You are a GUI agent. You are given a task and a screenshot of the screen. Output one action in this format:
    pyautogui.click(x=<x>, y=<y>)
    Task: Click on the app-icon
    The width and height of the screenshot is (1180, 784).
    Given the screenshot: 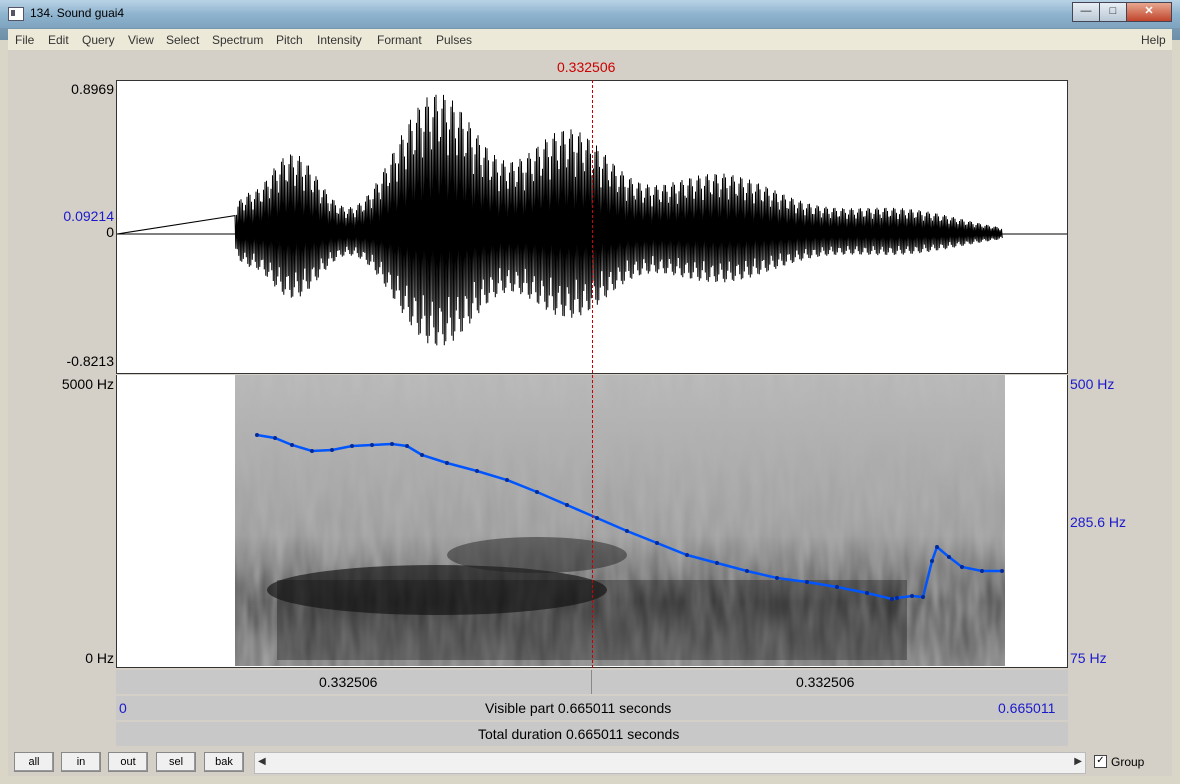 What is the action you would take?
    pyautogui.click(x=16, y=14)
    